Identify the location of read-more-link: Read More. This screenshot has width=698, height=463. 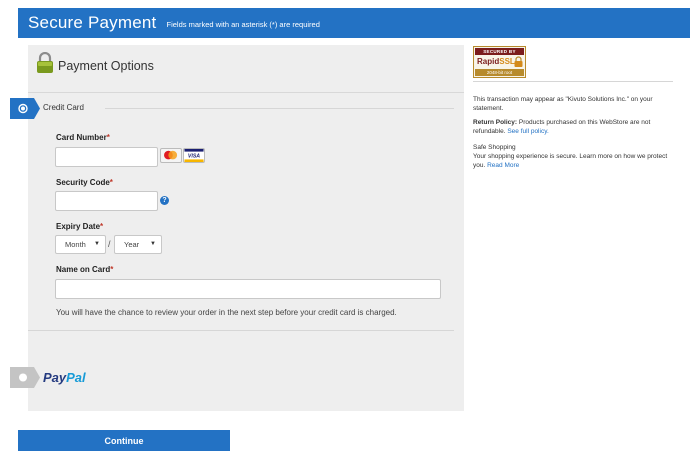
(503, 165).